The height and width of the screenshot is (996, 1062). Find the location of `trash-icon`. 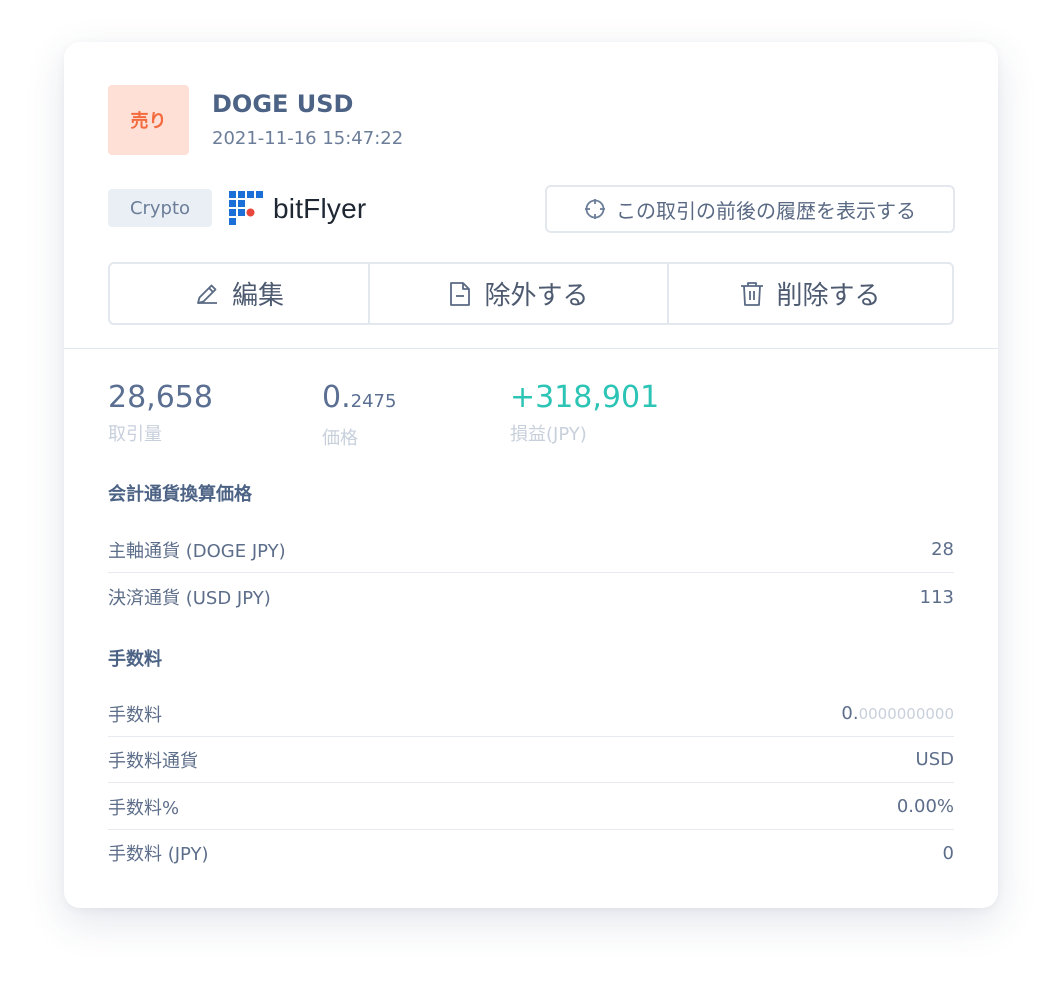

trash-icon is located at coordinates (752, 293).